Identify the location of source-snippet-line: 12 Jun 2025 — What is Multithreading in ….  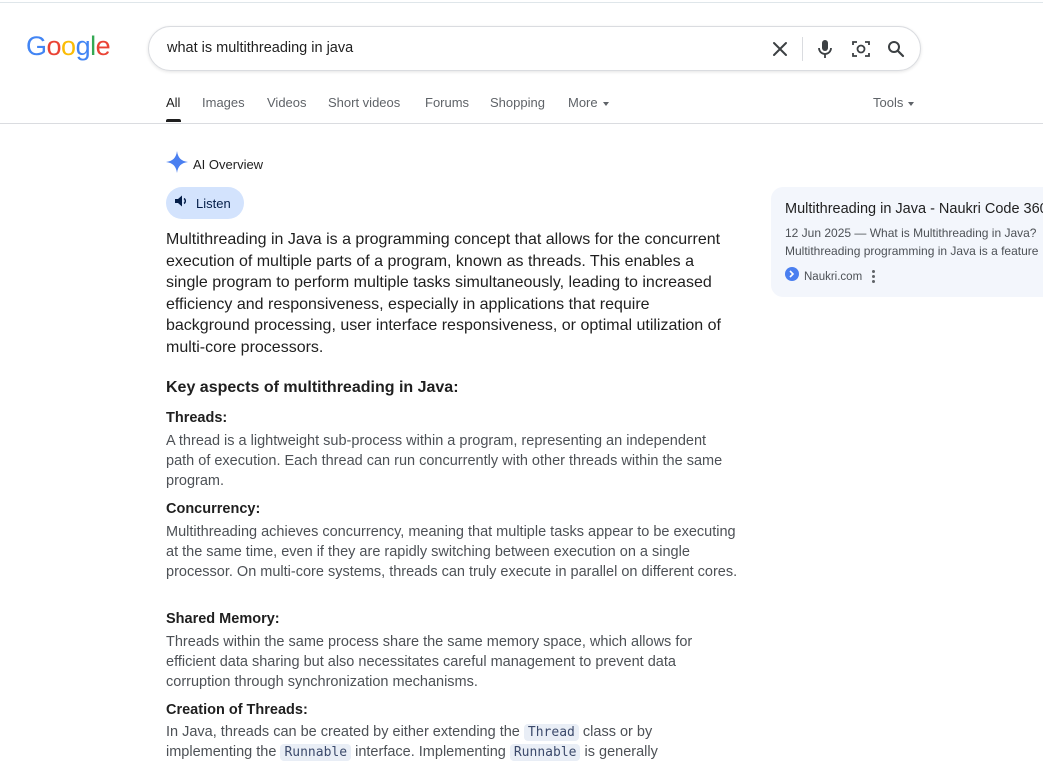
(911, 233).